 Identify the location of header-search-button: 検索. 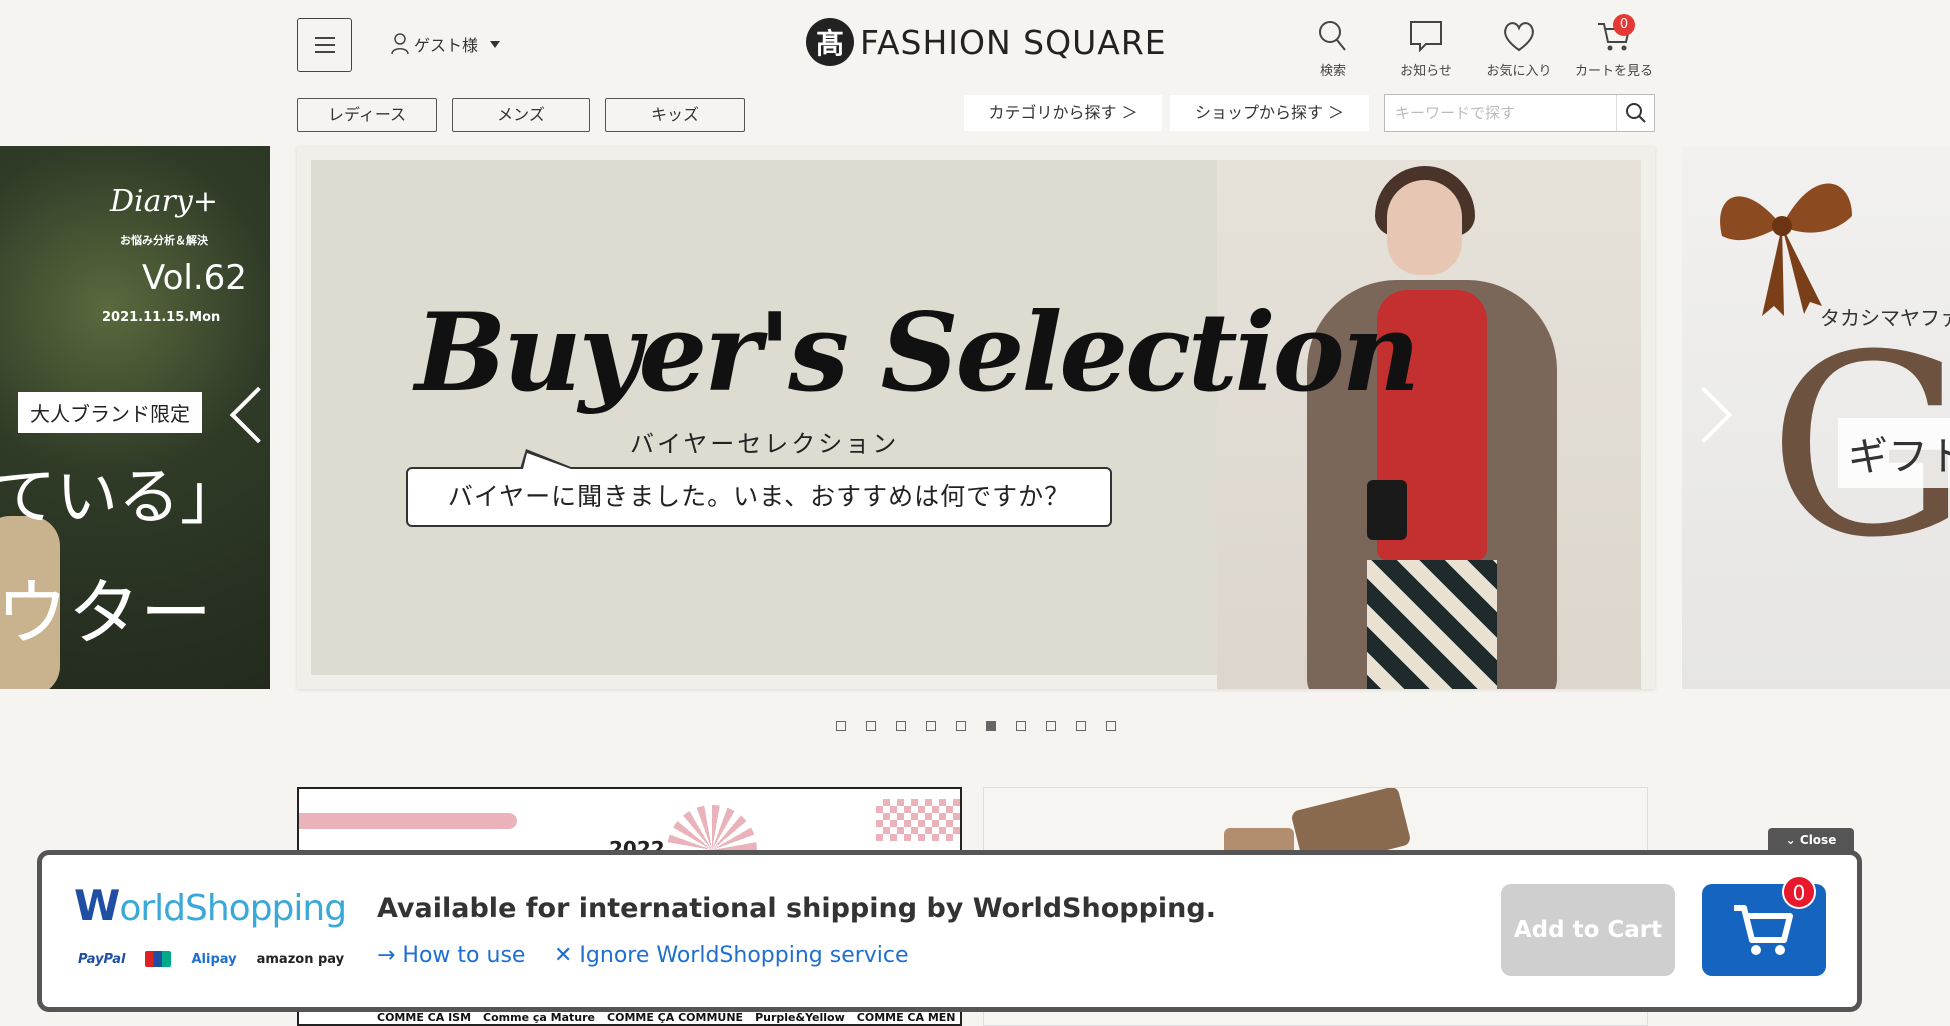
(1333, 48).